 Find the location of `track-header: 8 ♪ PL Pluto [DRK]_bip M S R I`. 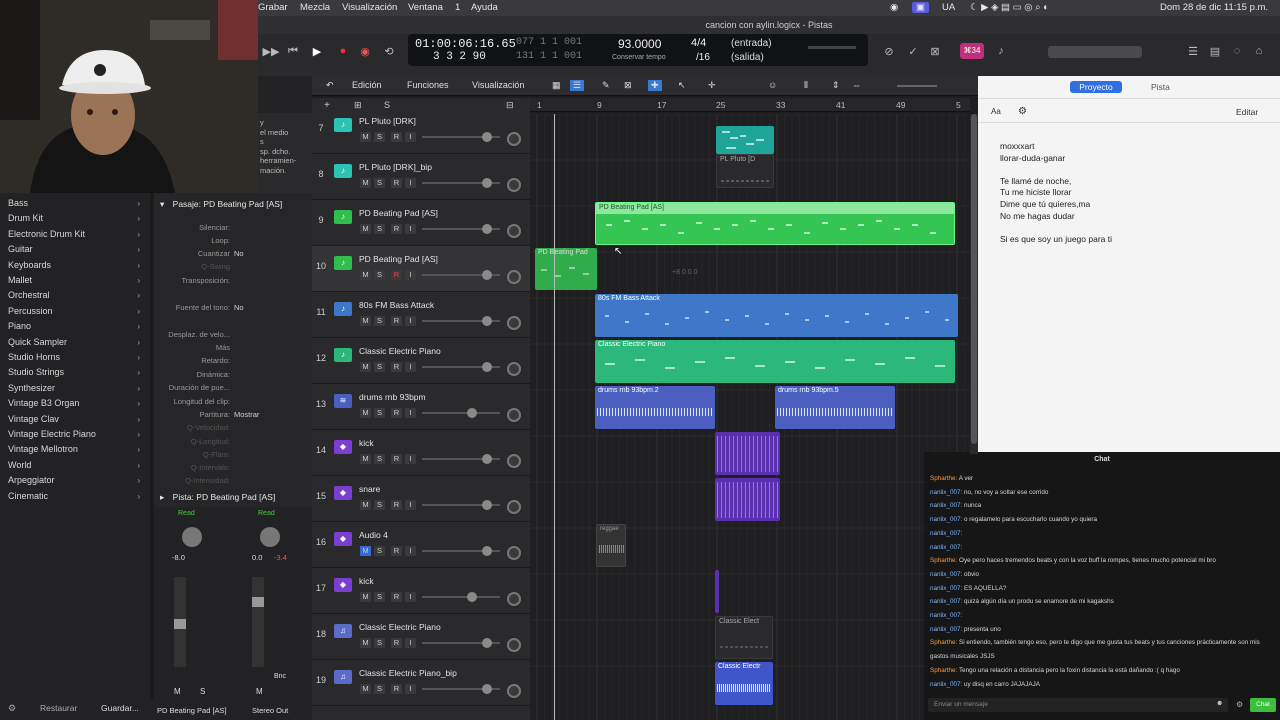

track-header: 8 ♪ PL Pluto [DRK]_bip M S R I is located at coordinates (421, 177).